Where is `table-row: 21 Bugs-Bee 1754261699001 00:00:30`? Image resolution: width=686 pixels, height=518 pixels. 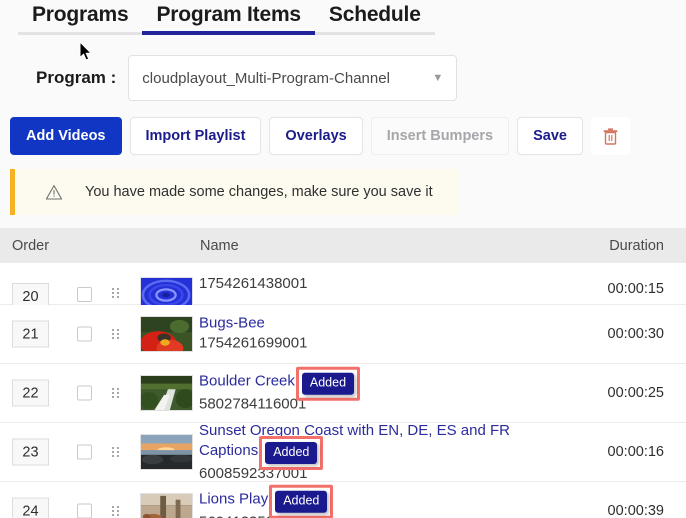 table-row: 21 Bugs-Bee 1754261699001 00:00:30 is located at coordinates (343, 334).